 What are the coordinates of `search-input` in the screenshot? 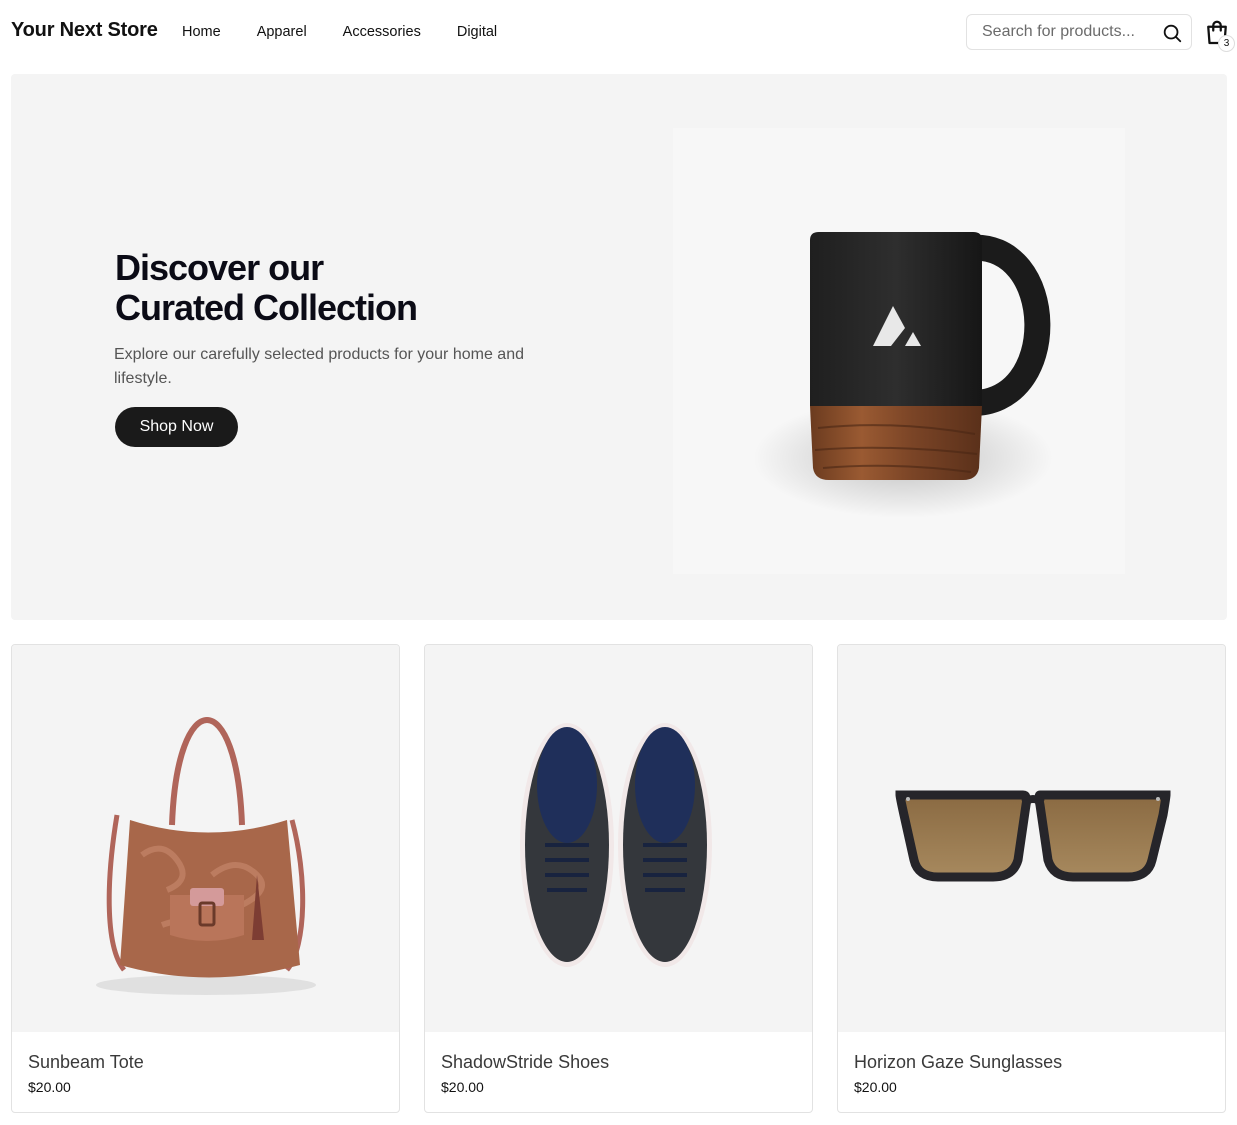 It's located at (1067, 32).